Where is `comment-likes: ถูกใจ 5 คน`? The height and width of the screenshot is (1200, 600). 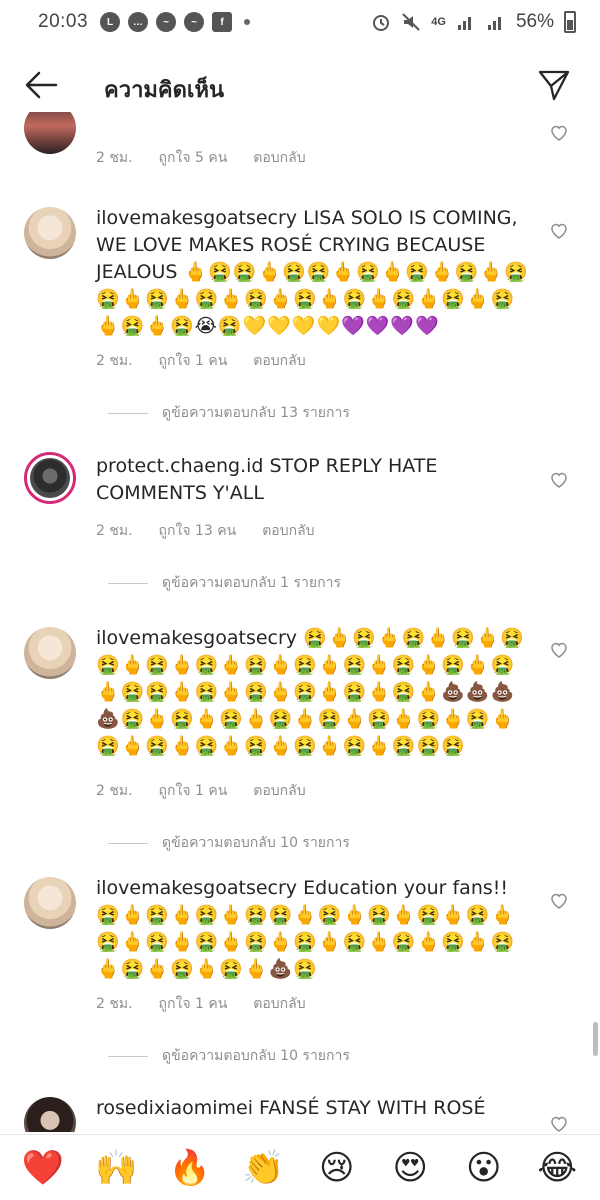 comment-likes: ถูกใจ 5 คน is located at coordinates (193, 158).